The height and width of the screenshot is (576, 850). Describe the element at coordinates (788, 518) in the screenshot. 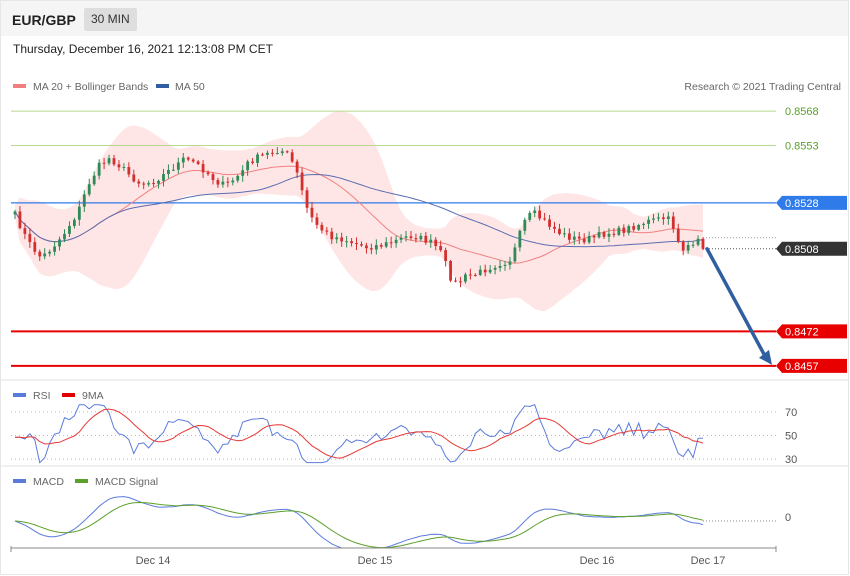

I see `macd-tick-label: 0` at that location.